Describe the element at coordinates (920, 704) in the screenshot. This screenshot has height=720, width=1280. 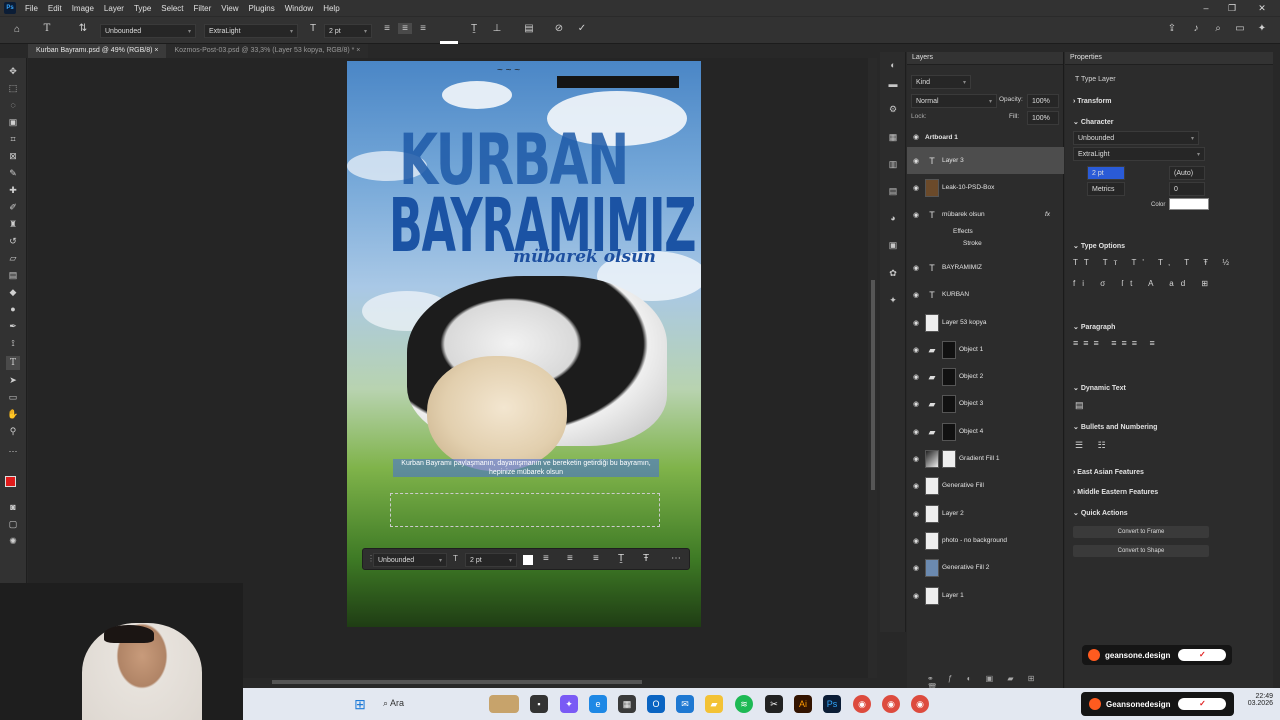
I see `chrome-profile2-icon: ◉` at that location.